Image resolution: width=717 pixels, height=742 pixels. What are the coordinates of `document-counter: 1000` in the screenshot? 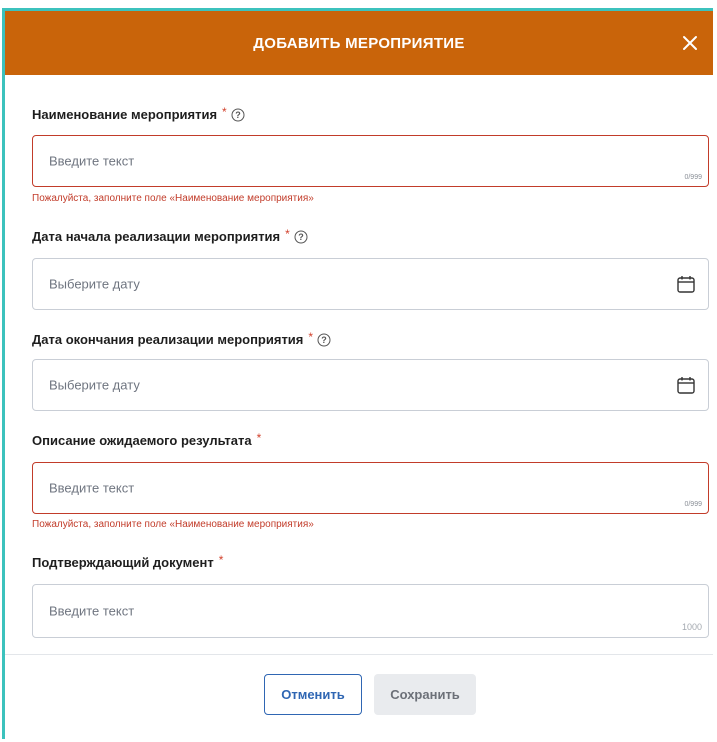 It's located at (691, 627).